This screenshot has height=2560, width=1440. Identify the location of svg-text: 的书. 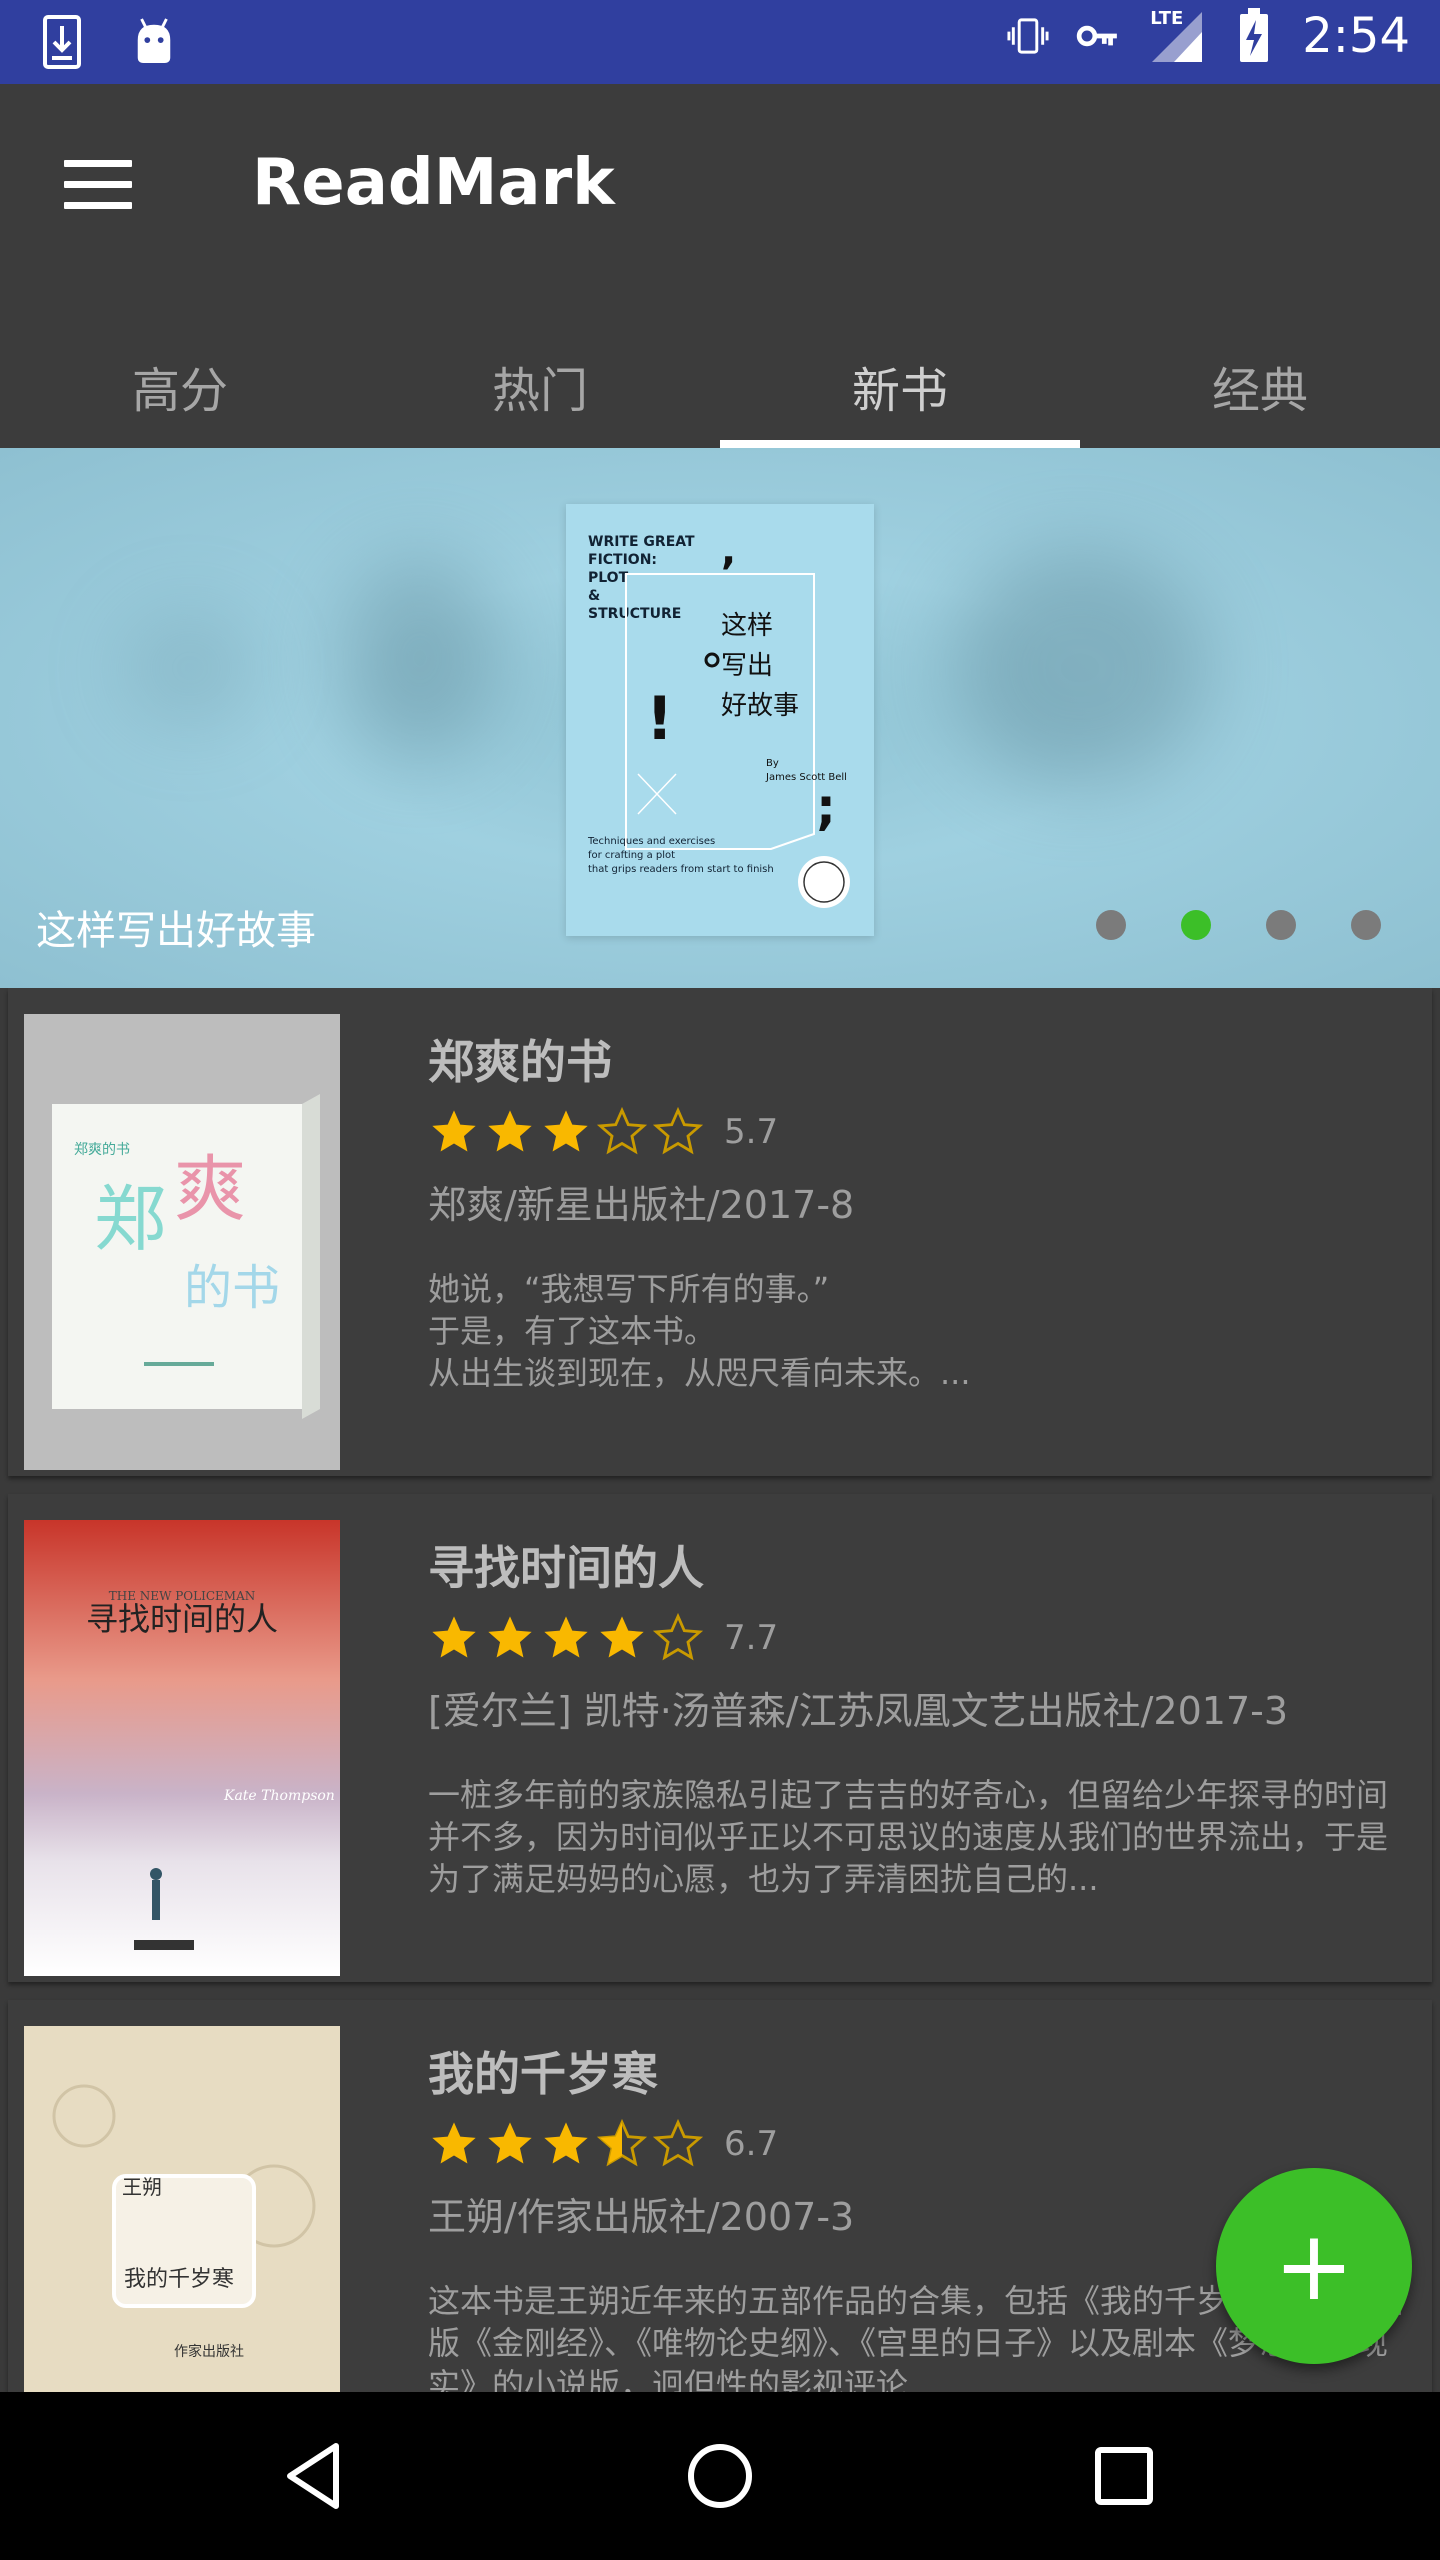
(232, 1288).